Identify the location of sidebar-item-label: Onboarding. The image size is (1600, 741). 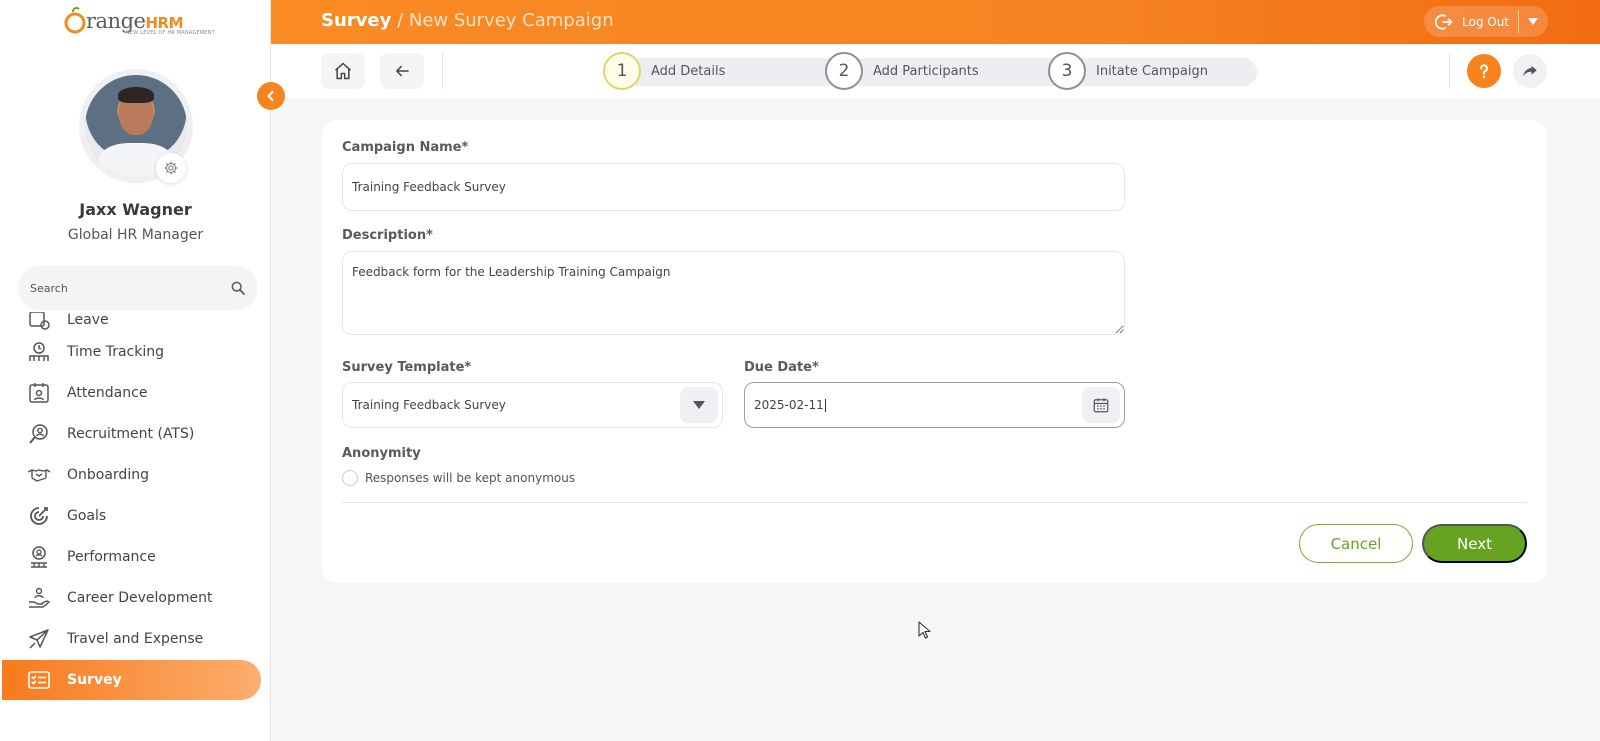
(108, 475).